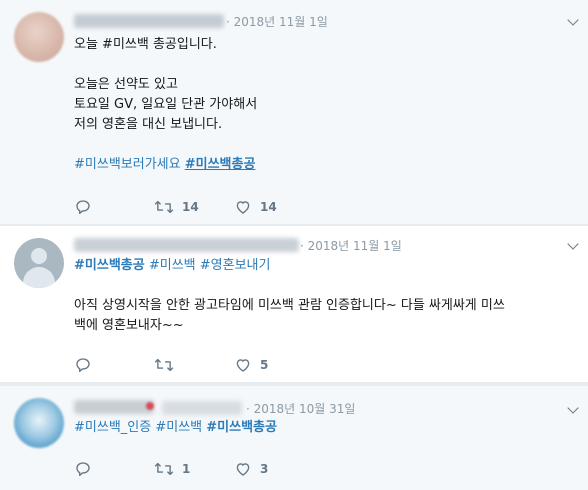  What do you see at coordinates (202, 408) in the screenshot?
I see `author-handle-redacted` at bounding box center [202, 408].